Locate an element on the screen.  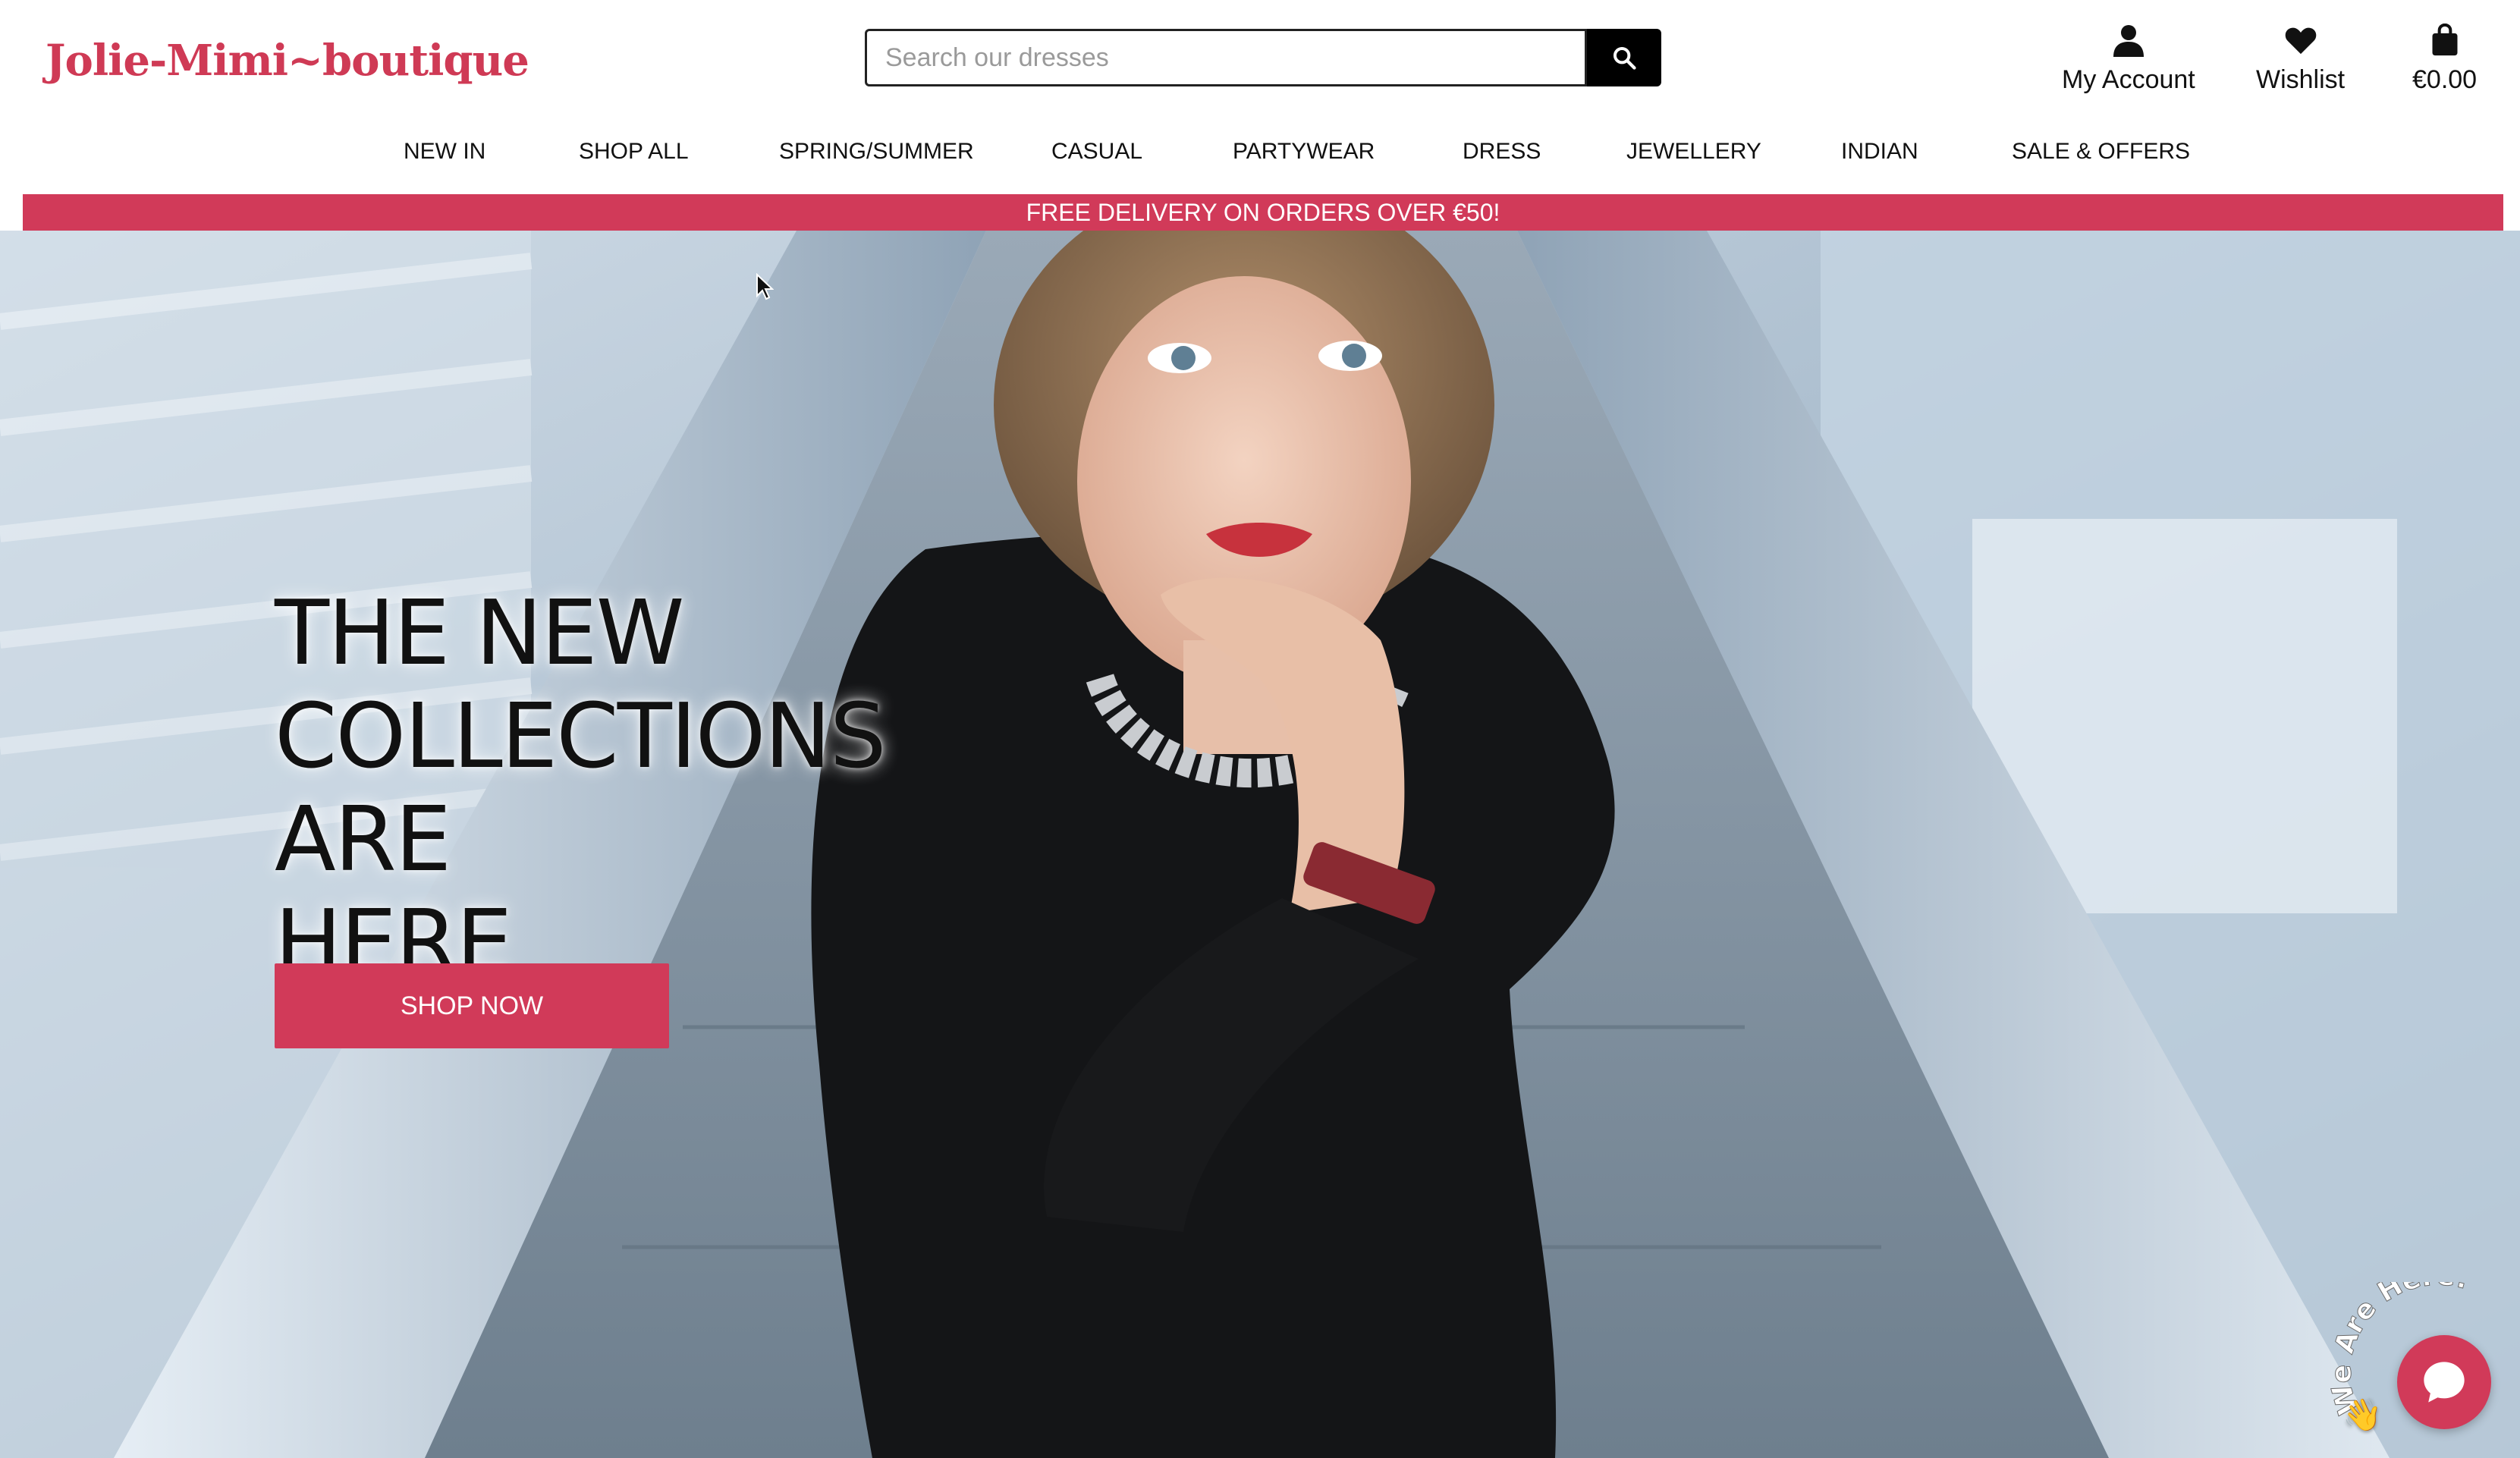
hero-title-line-2: COLLECTIONS ARE is located at coordinates (581, 787).